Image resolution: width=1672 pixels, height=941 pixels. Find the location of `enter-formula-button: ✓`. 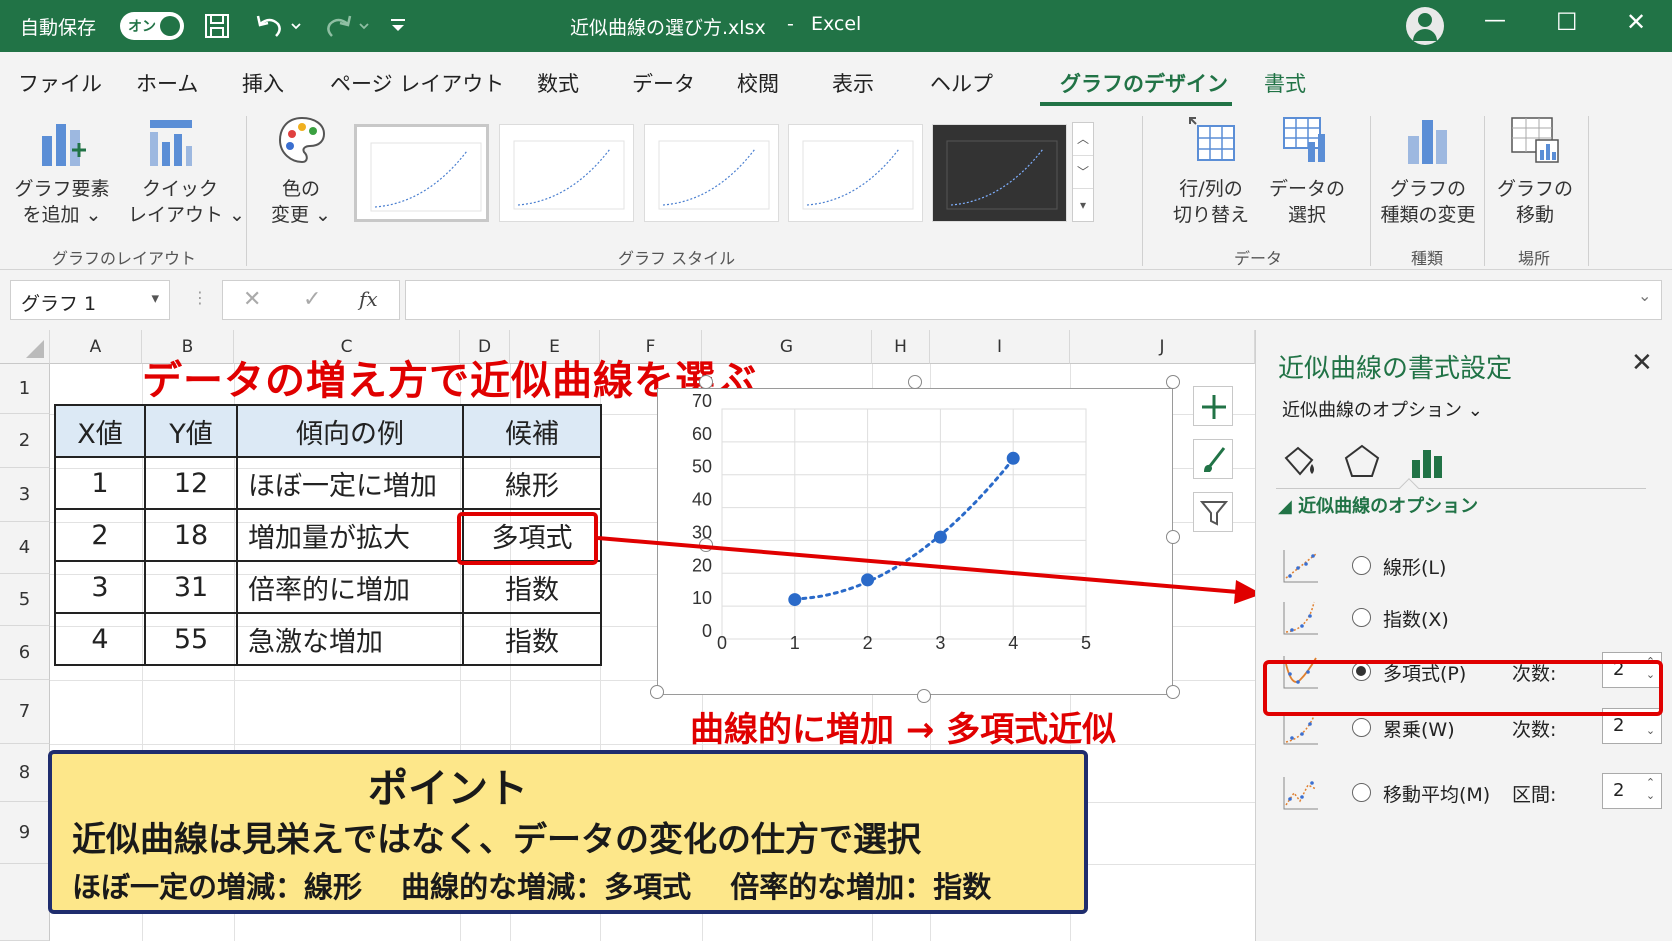

enter-formula-button: ✓ is located at coordinates (312, 299).